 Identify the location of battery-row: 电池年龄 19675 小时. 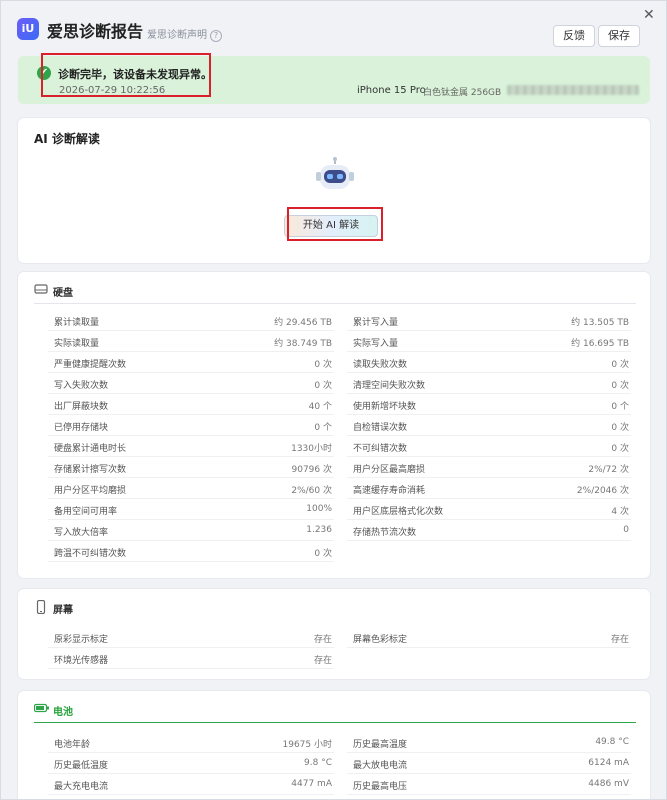
(185, 742).